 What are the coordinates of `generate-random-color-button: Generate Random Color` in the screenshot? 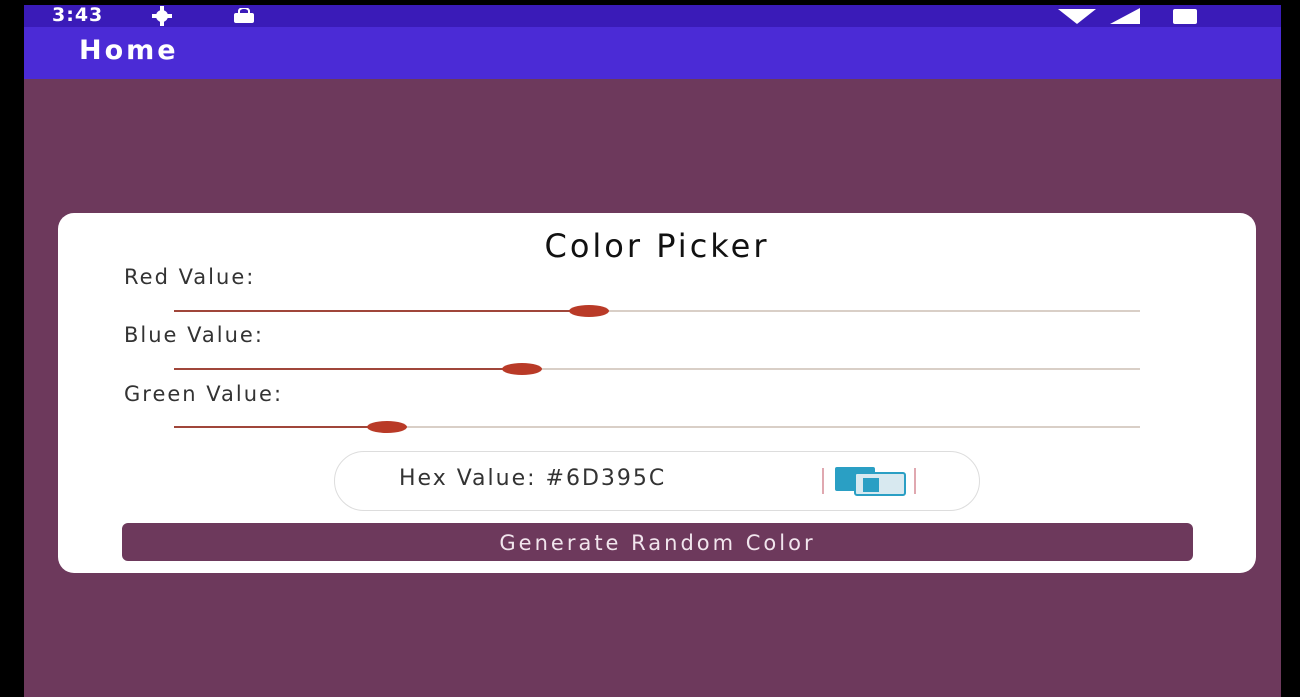 It's located at (657, 542).